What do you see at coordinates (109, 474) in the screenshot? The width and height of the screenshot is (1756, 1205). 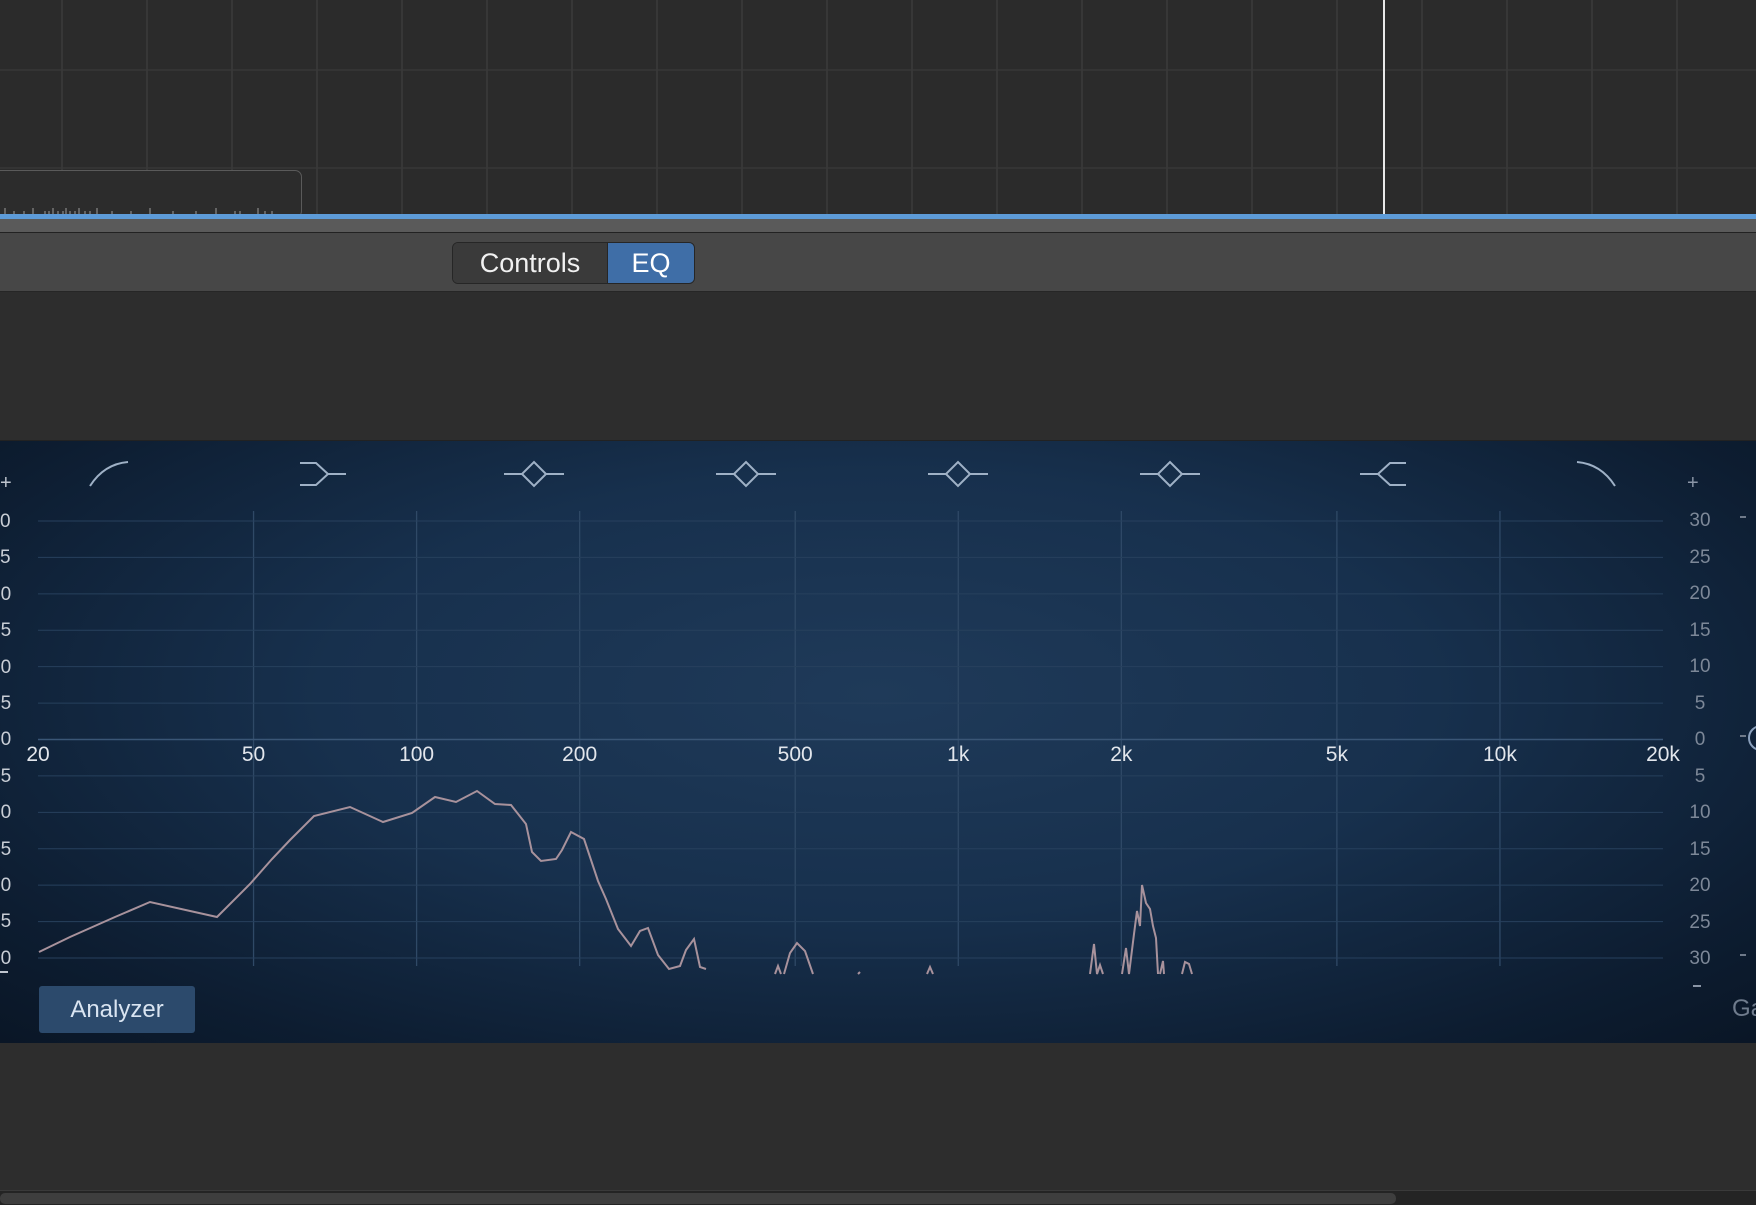 I see `low-cut-icon` at bounding box center [109, 474].